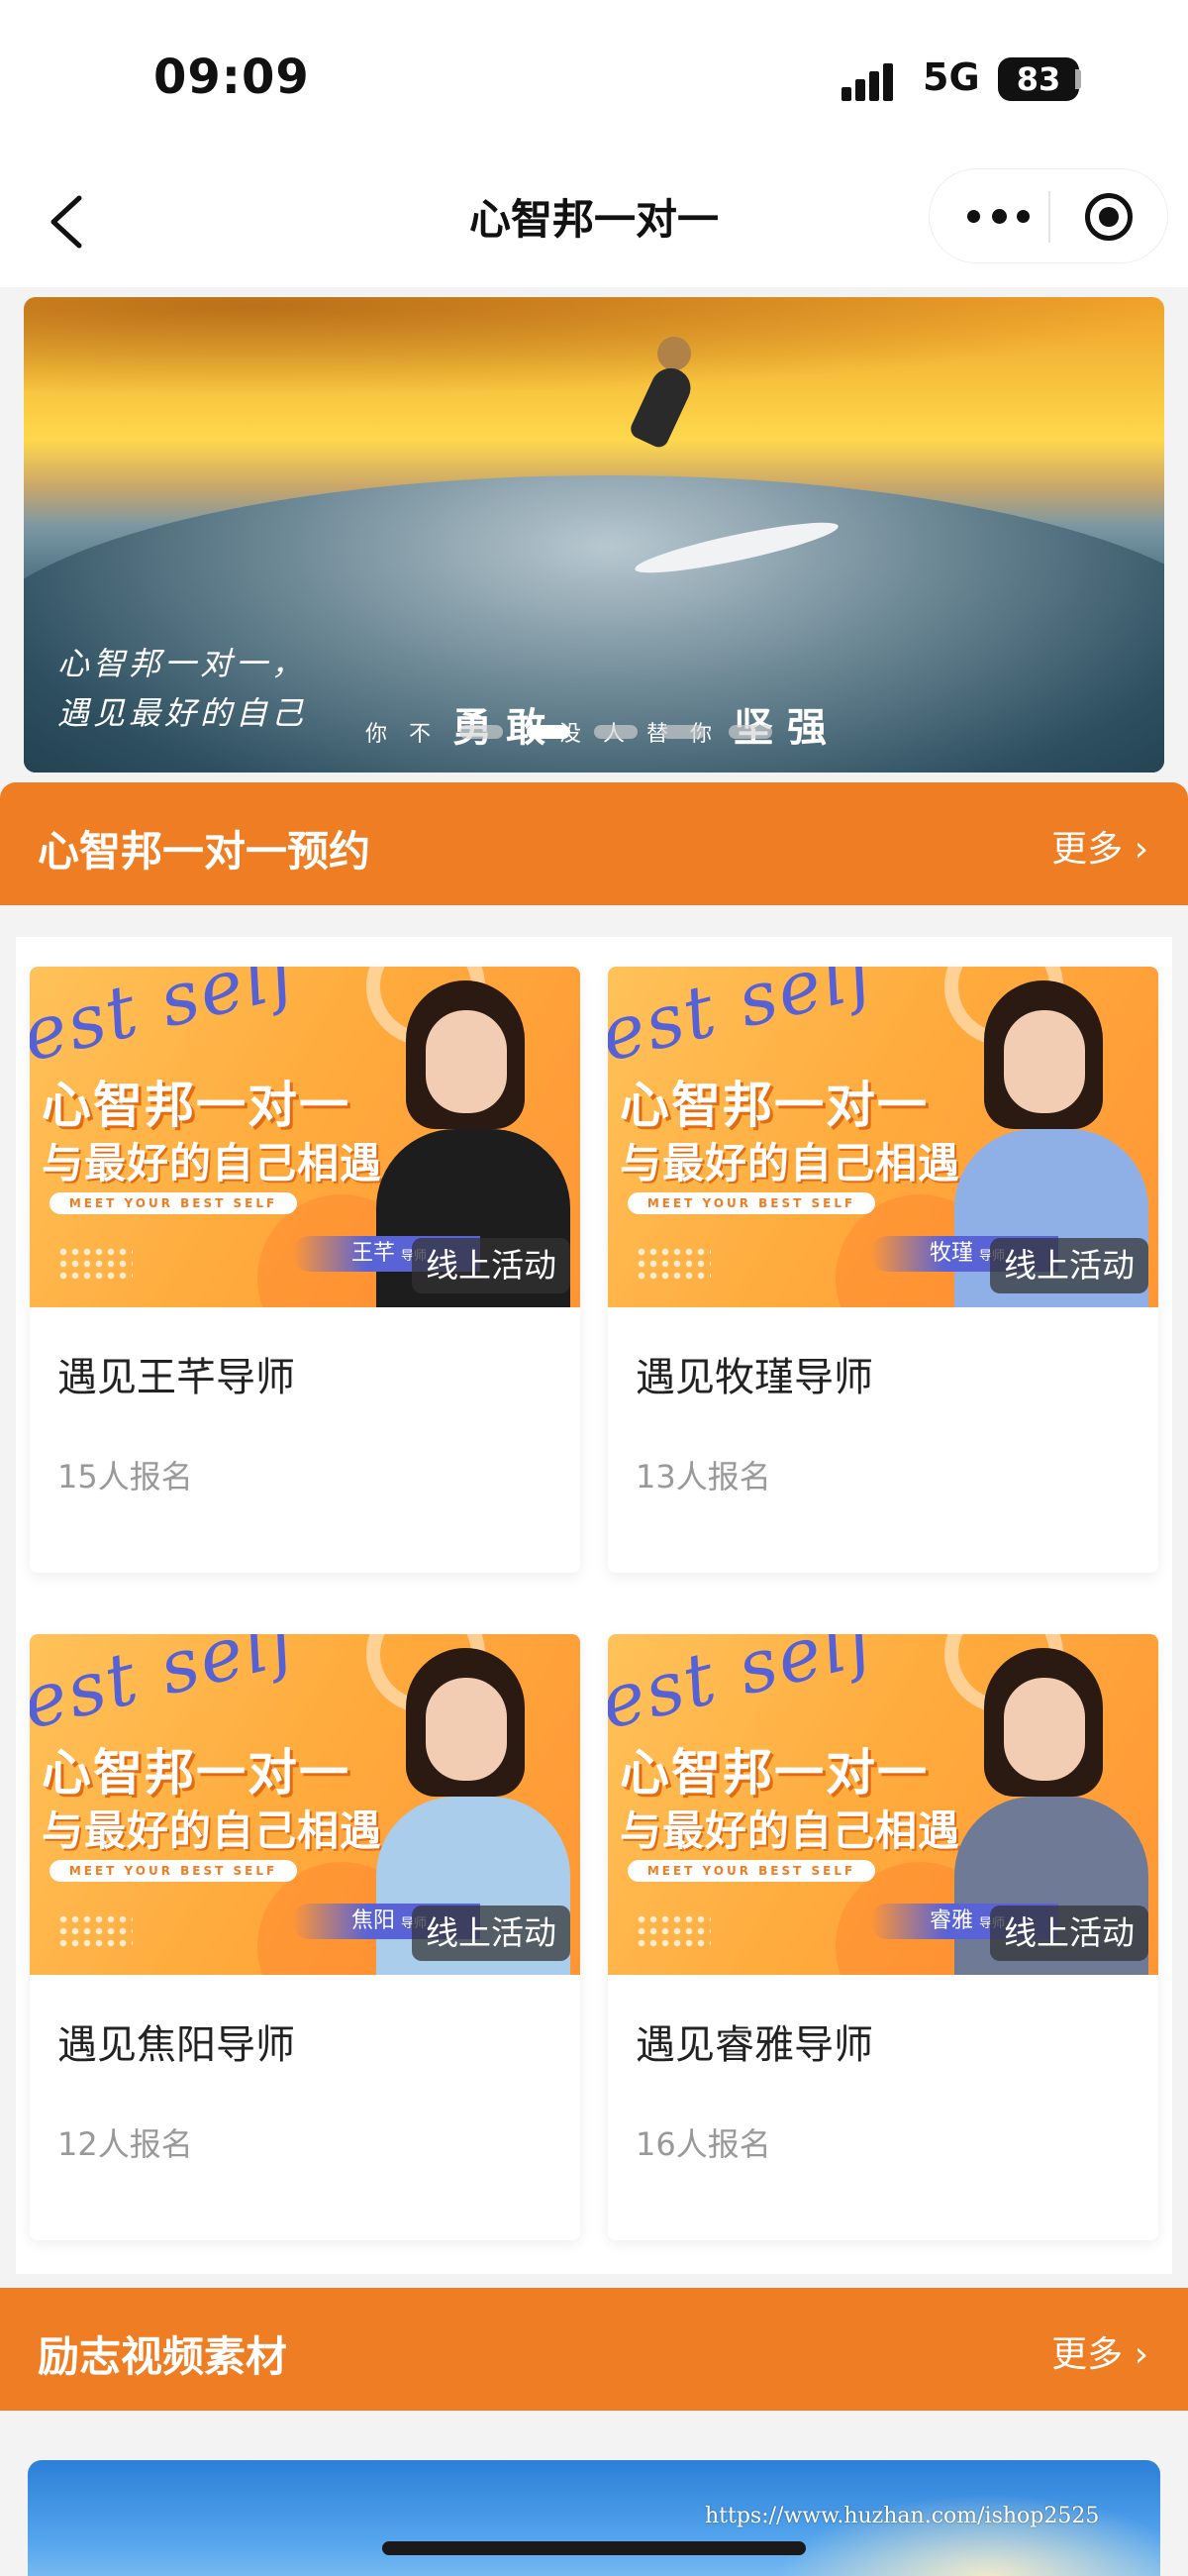  Describe the element at coordinates (703, 1476) in the screenshot. I see `signup-count: 13人报名` at that location.